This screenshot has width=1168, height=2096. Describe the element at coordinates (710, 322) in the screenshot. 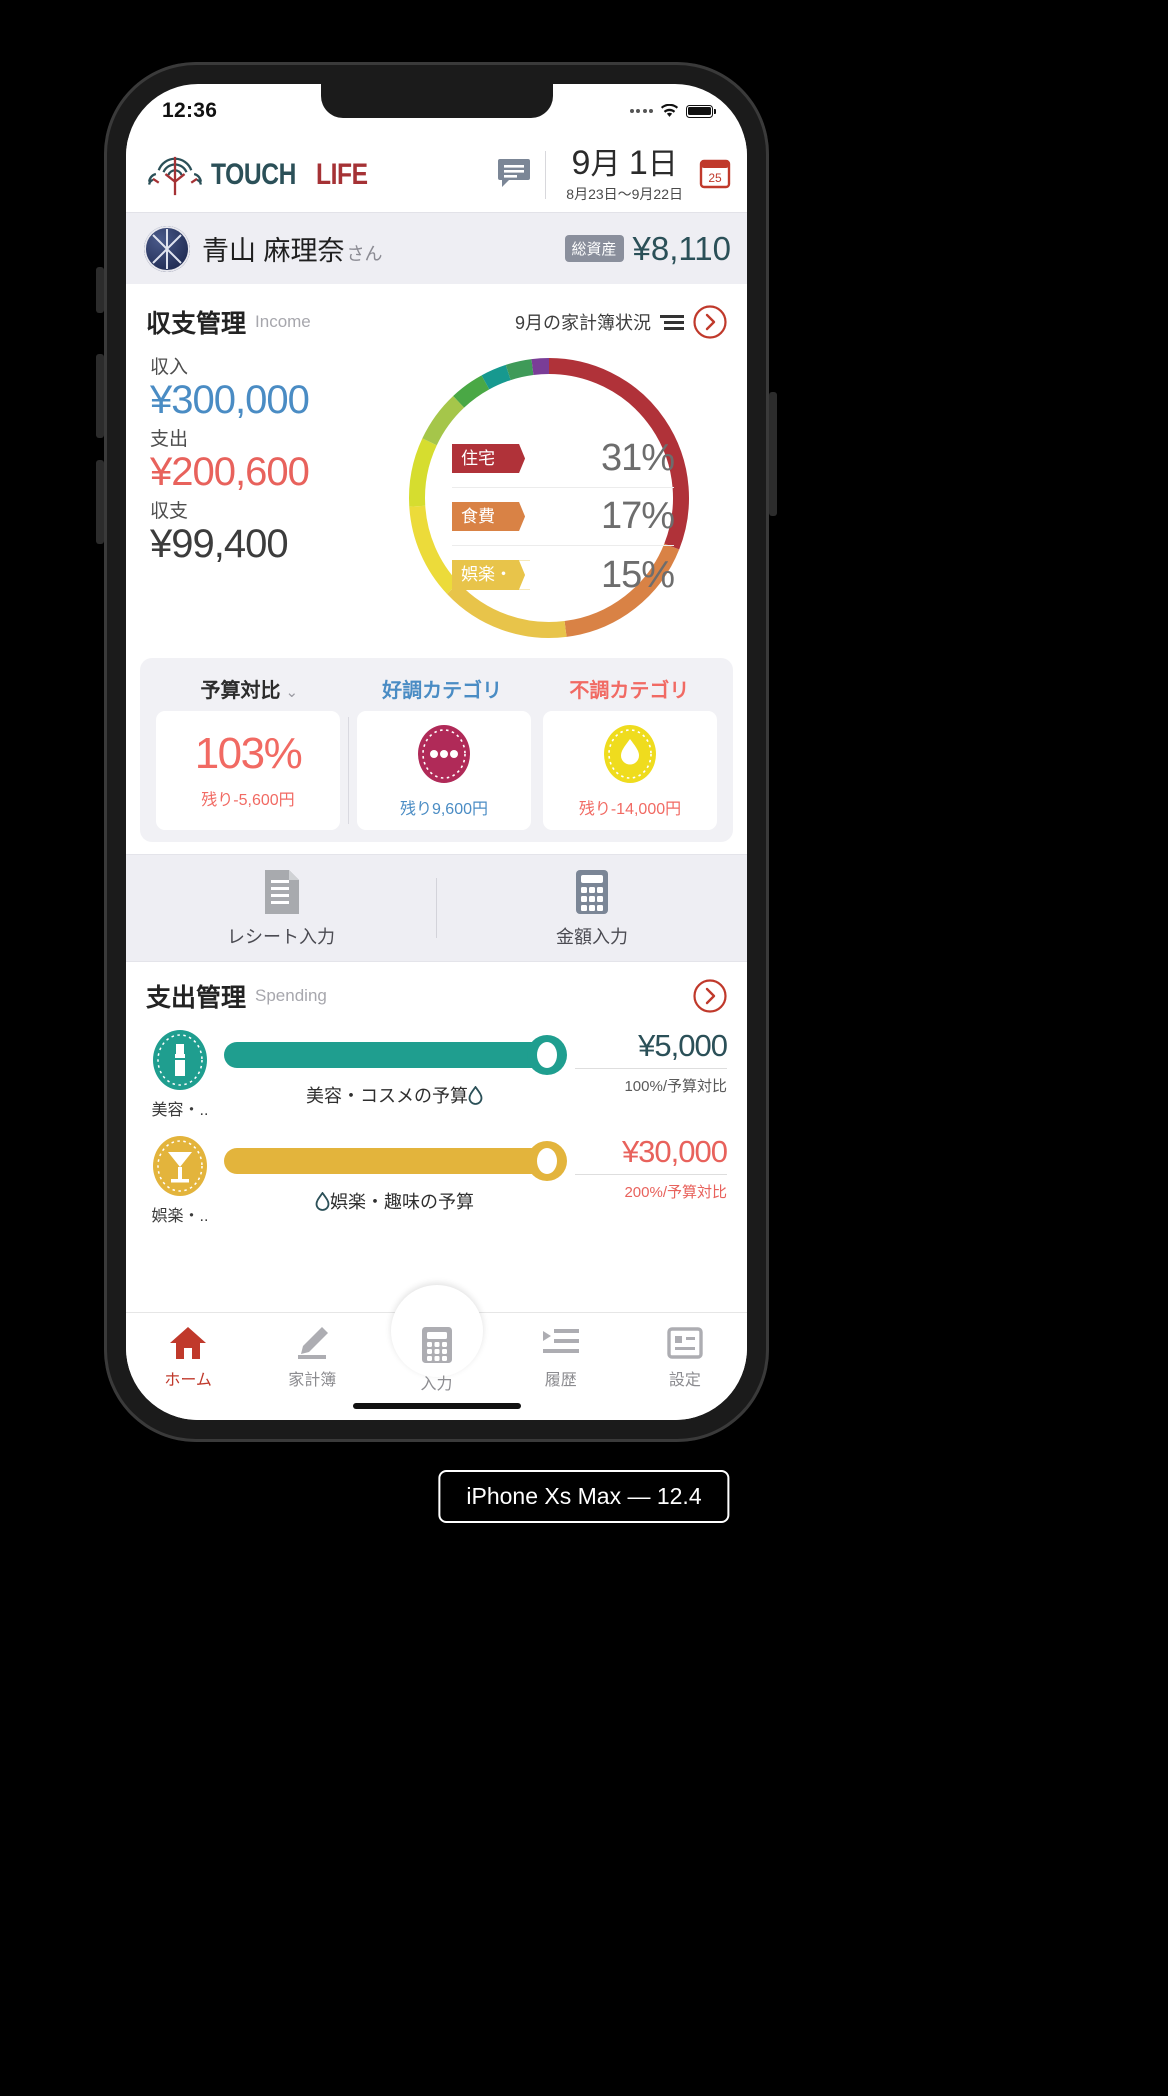

I see `income-arrow-button` at that location.